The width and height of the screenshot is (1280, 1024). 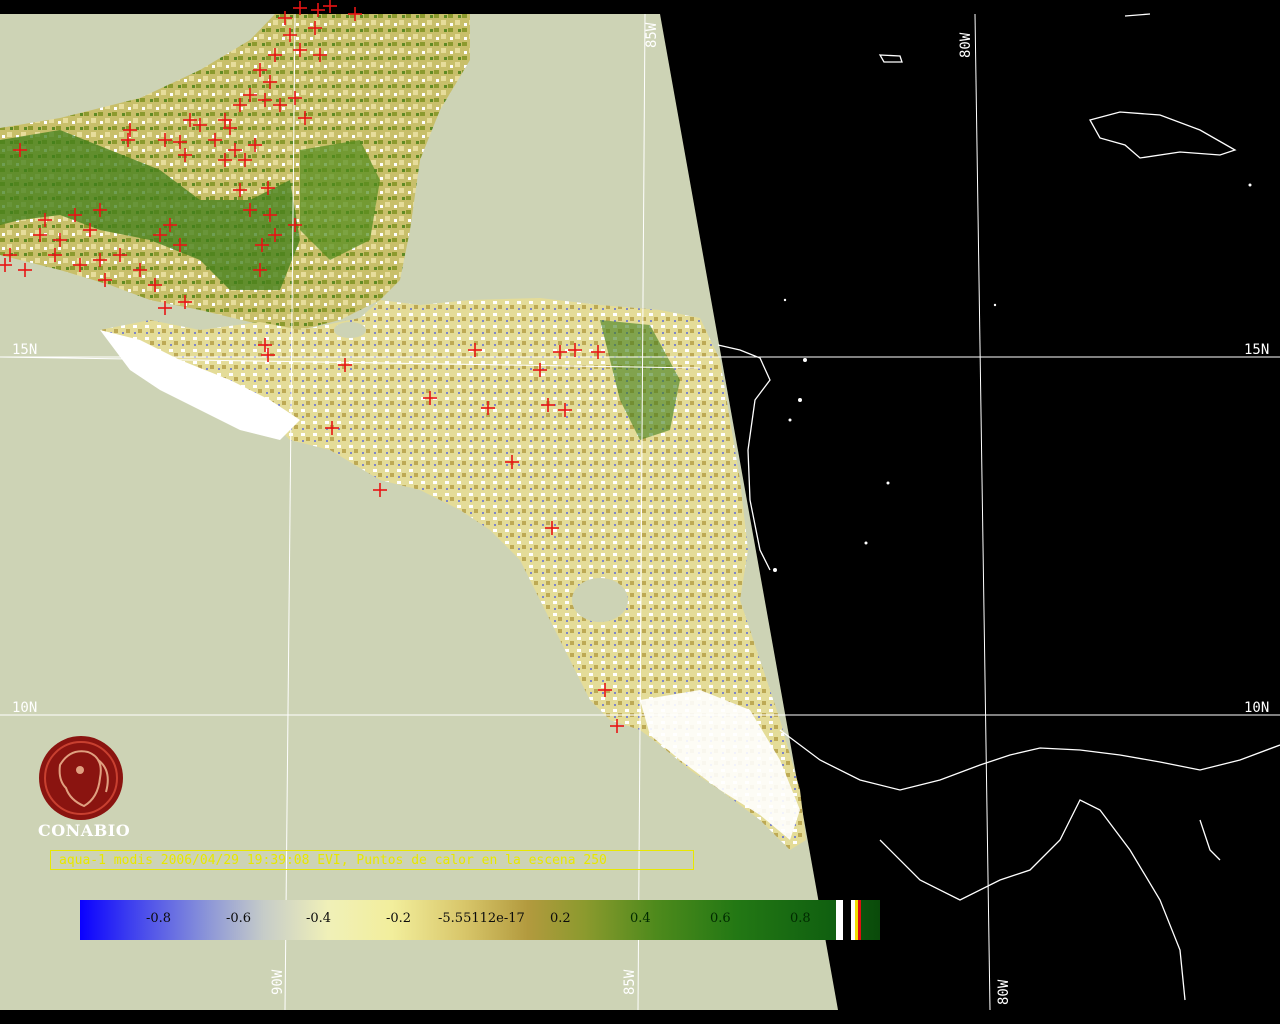 I want to click on top-strip, so click(x=640, y=7).